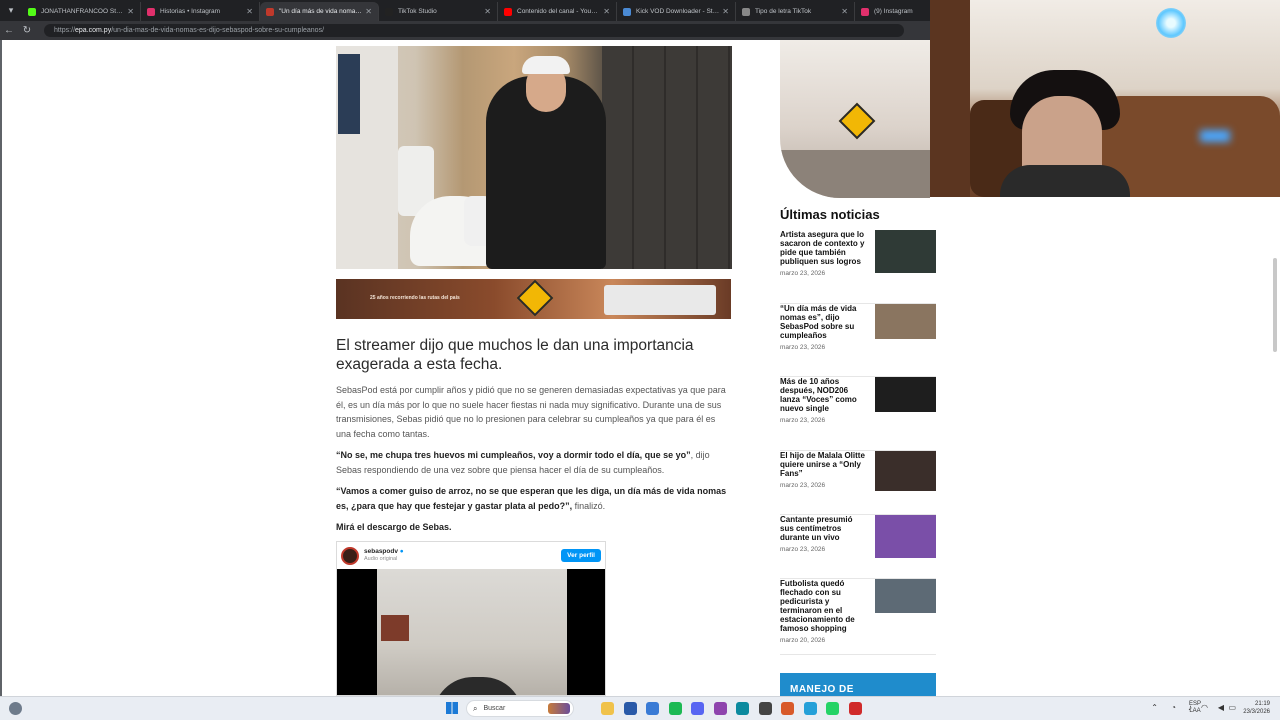  What do you see at coordinates (589, 505) in the screenshot?
I see `paragraph-text: finalizó.` at bounding box center [589, 505].